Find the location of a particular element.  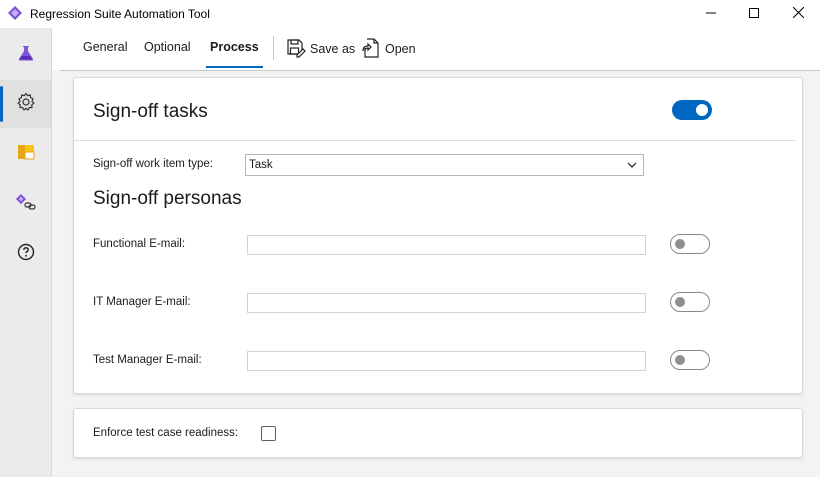

minimize-icon is located at coordinates (711, 14).